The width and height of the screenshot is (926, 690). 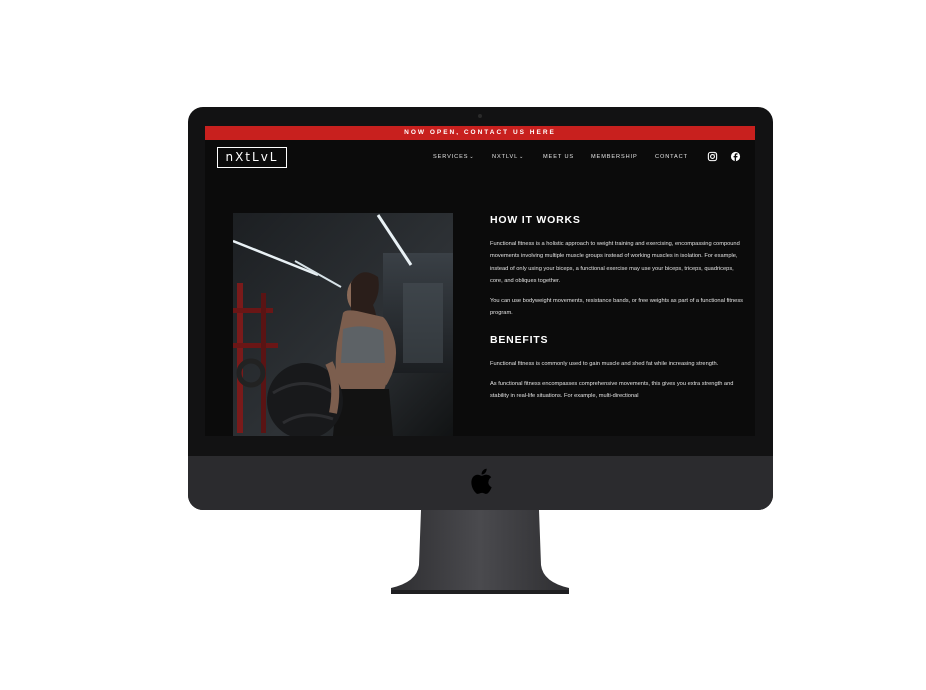 What do you see at coordinates (519, 340) in the screenshot?
I see `benefits-heading: BENEFITS` at bounding box center [519, 340].